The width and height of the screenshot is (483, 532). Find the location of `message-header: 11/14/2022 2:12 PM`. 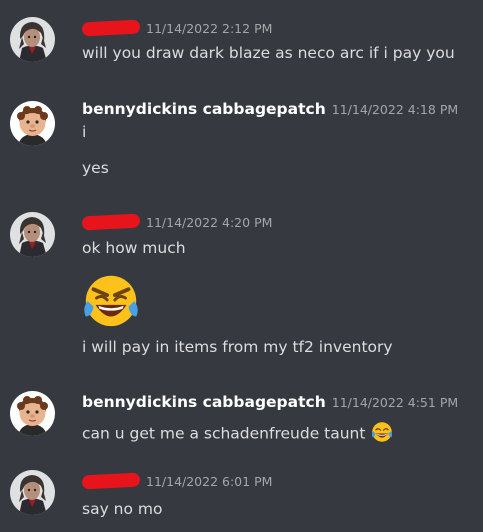

message-header: 11/14/2022 2:12 PM is located at coordinates (177, 28).